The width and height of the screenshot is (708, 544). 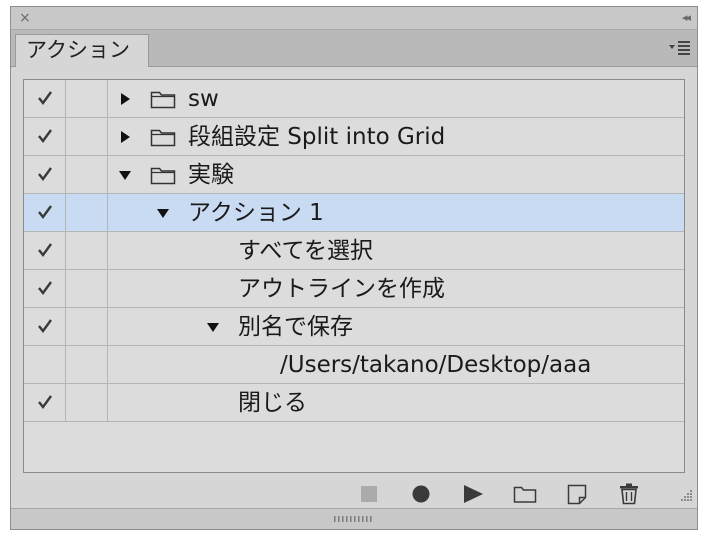 I want to click on action-row: /Users/takano/Desktop/aaa, so click(x=354, y=365).